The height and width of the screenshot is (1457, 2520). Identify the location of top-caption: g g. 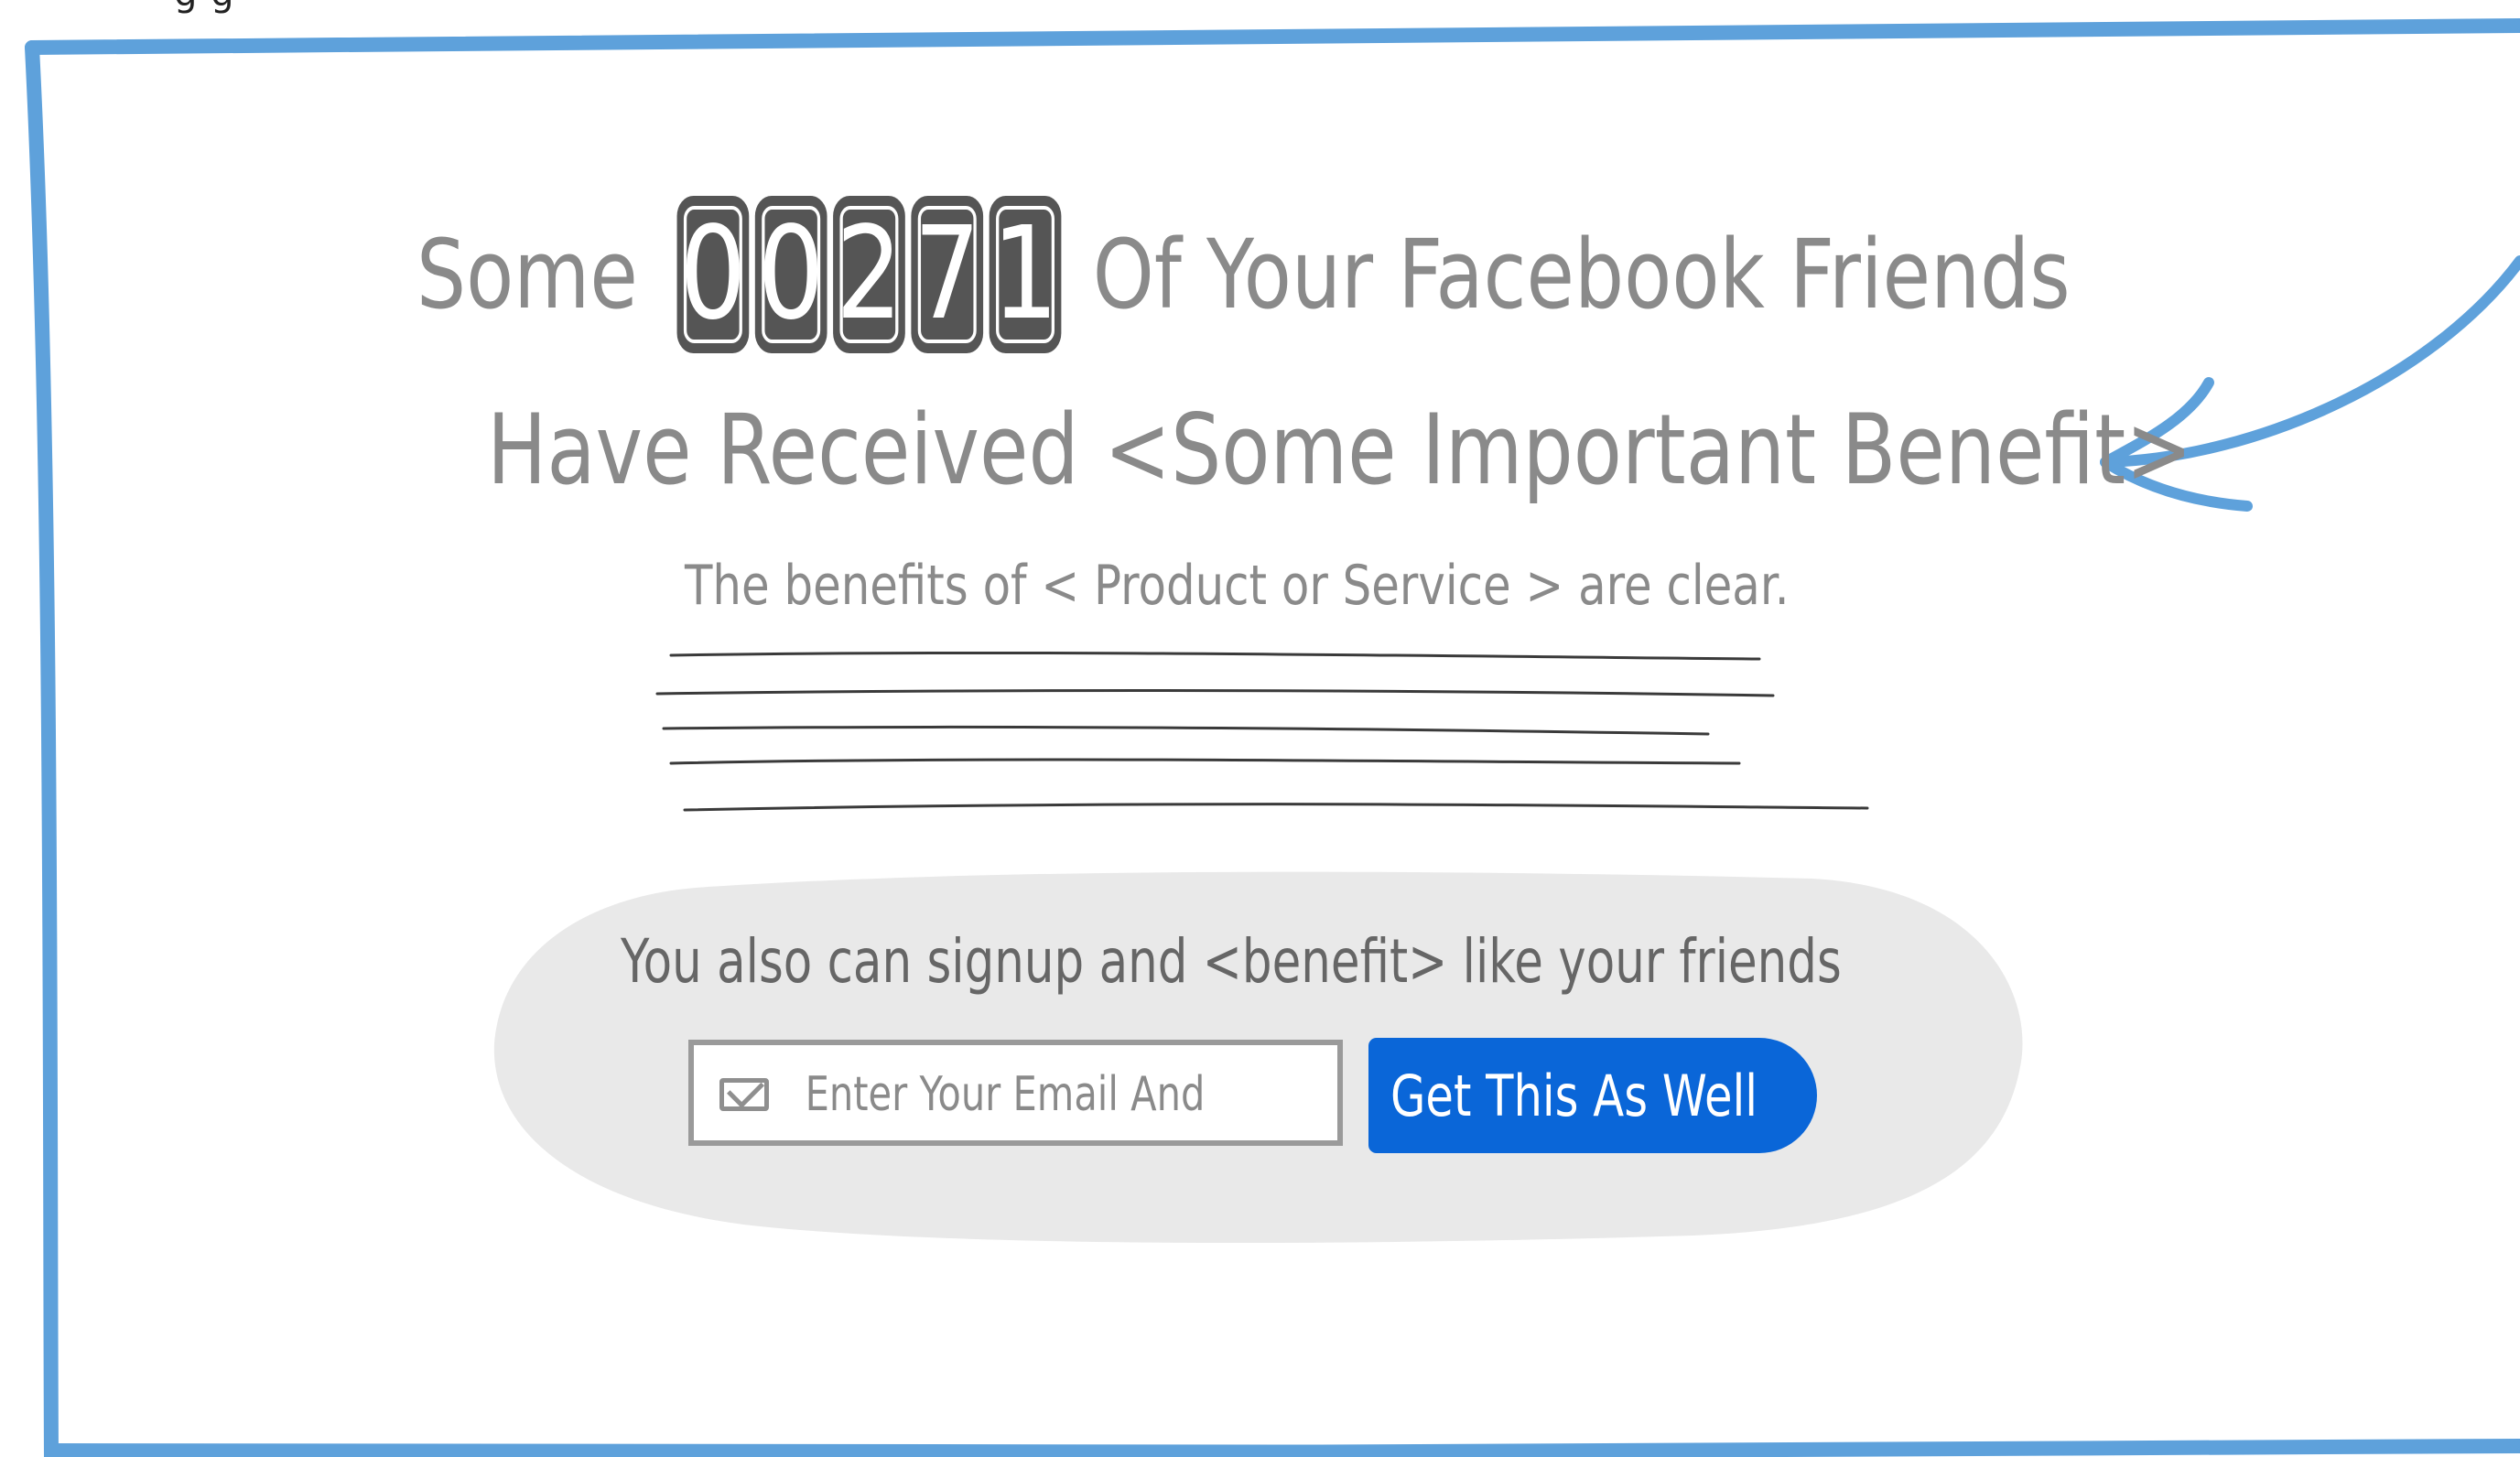
(204, 7).